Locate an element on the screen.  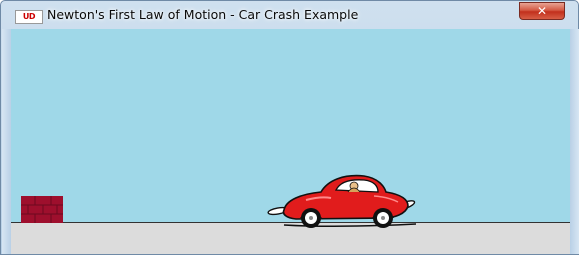
app-logo-icon: UD is located at coordinates (29, 17).